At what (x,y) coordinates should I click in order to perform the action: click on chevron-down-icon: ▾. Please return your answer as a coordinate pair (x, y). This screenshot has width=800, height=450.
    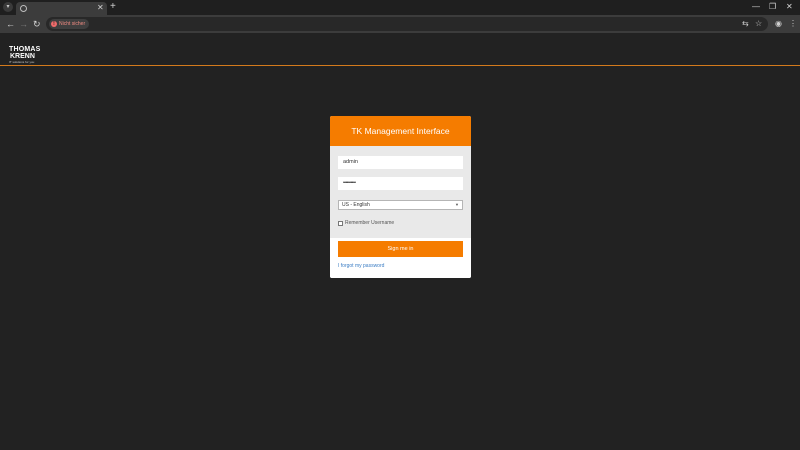
    Looking at the image, I should click on (8, 7).